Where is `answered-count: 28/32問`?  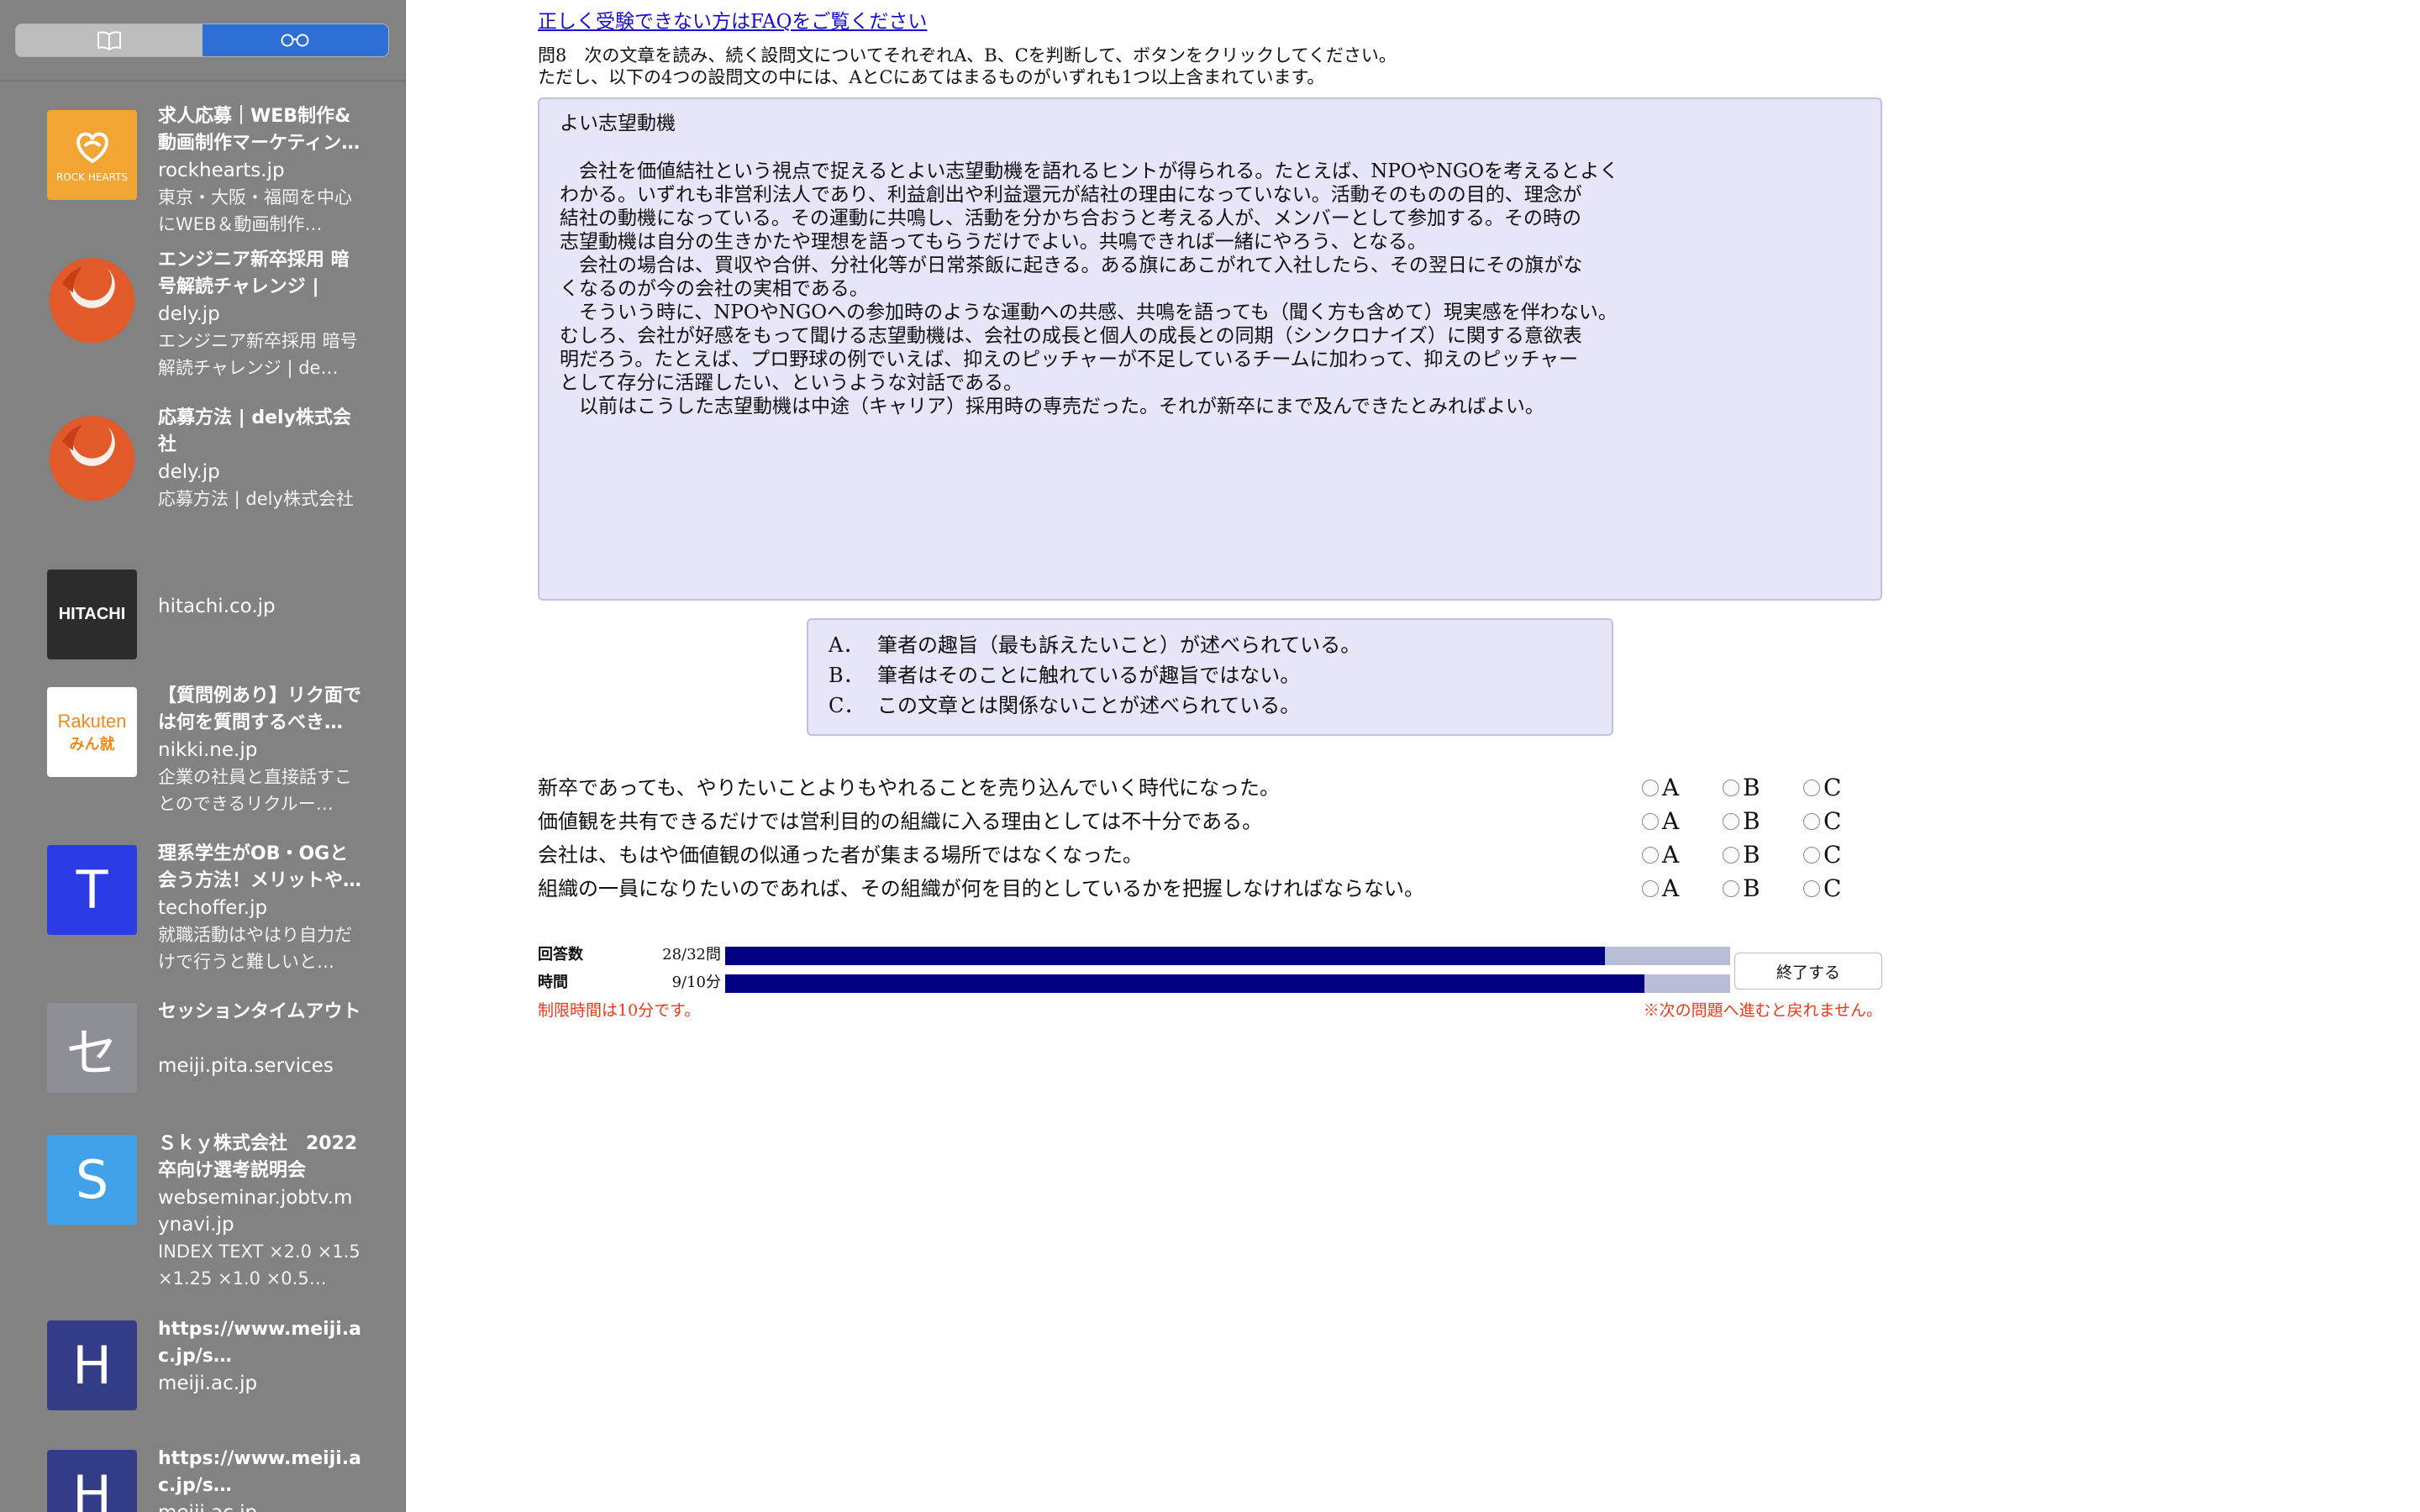 answered-count: 28/32問 is located at coordinates (691, 954).